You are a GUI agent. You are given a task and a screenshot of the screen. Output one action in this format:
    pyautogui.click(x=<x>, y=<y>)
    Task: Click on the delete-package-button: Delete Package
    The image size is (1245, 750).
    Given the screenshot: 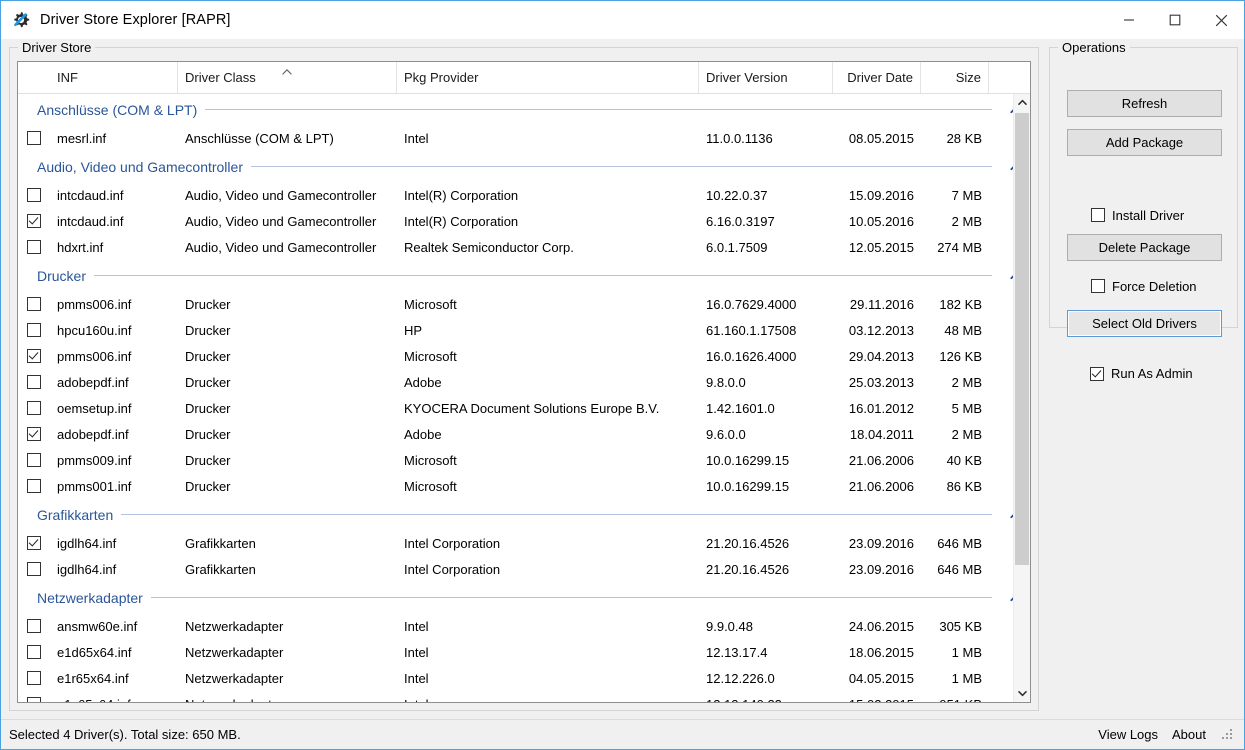 What is the action you would take?
    pyautogui.click(x=1144, y=247)
    